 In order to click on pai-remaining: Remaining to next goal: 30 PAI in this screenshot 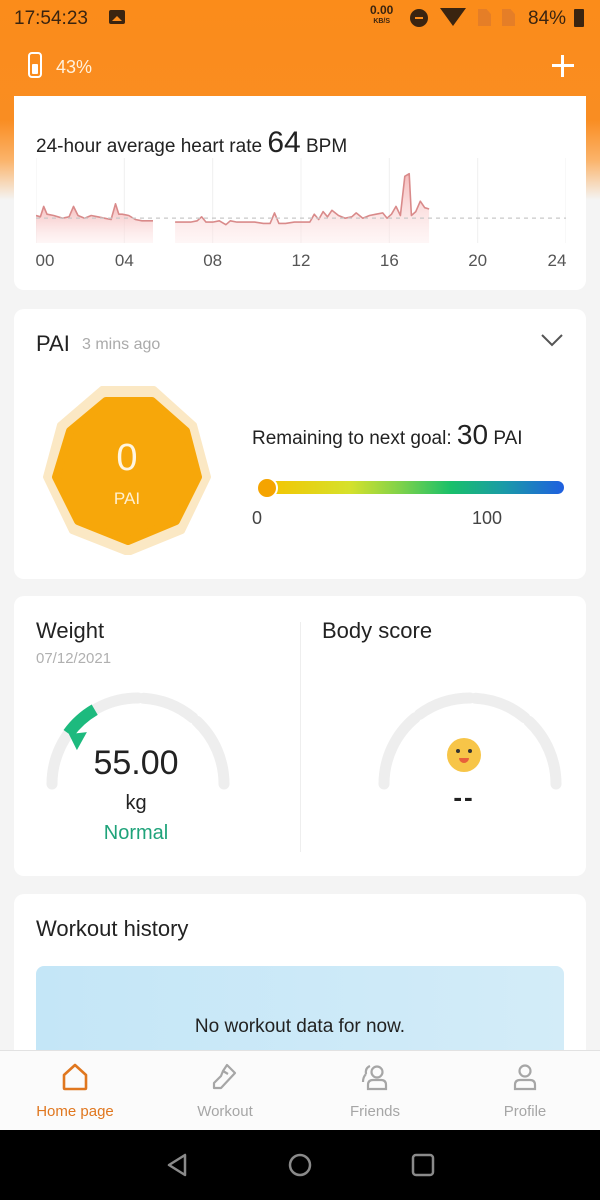, I will do `click(387, 435)`.